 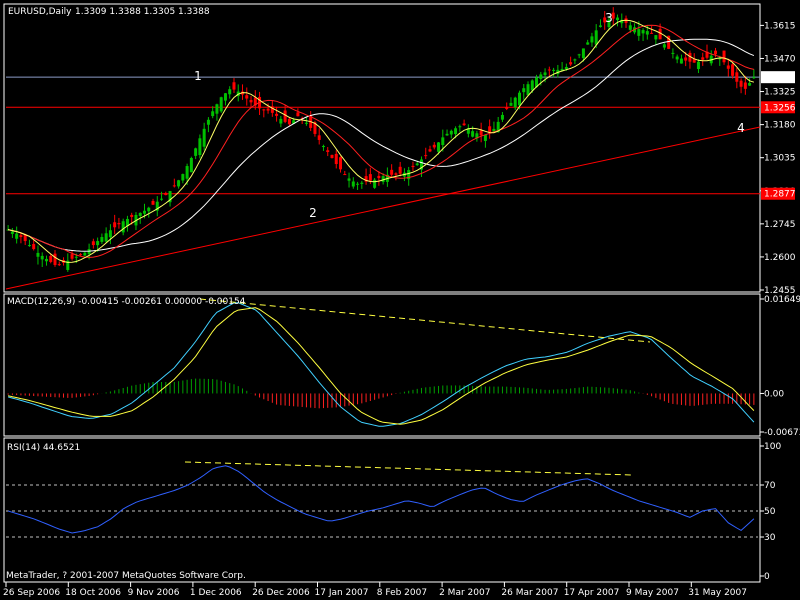 I want to click on rsi-tick-label: 0, so click(x=767, y=577).